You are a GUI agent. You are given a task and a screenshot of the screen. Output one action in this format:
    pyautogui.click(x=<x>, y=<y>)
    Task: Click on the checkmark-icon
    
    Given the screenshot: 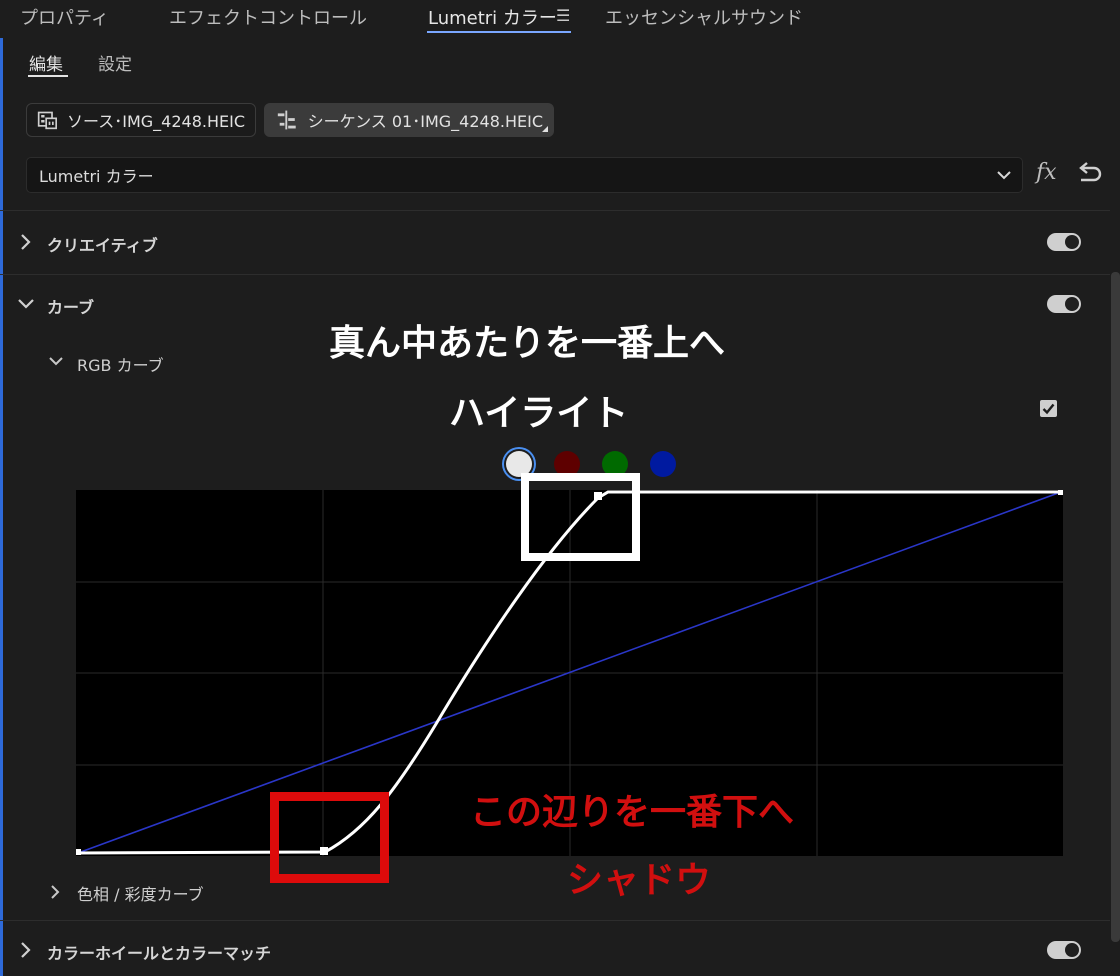 What is the action you would take?
    pyautogui.click(x=1048, y=409)
    